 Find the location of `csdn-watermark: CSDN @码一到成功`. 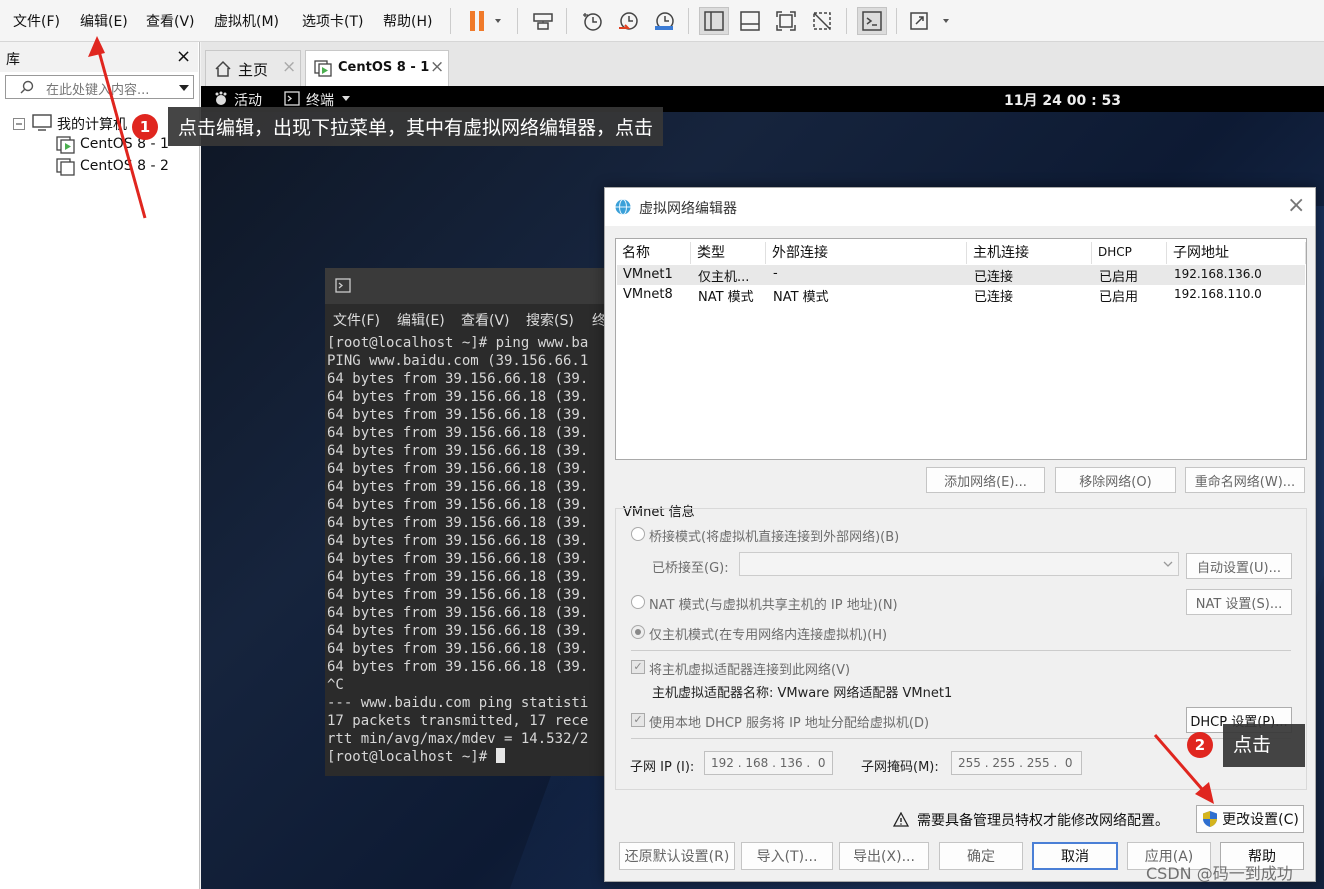

csdn-watermark: CSDN @码一到成功 is located at coordinates (1219, 873).